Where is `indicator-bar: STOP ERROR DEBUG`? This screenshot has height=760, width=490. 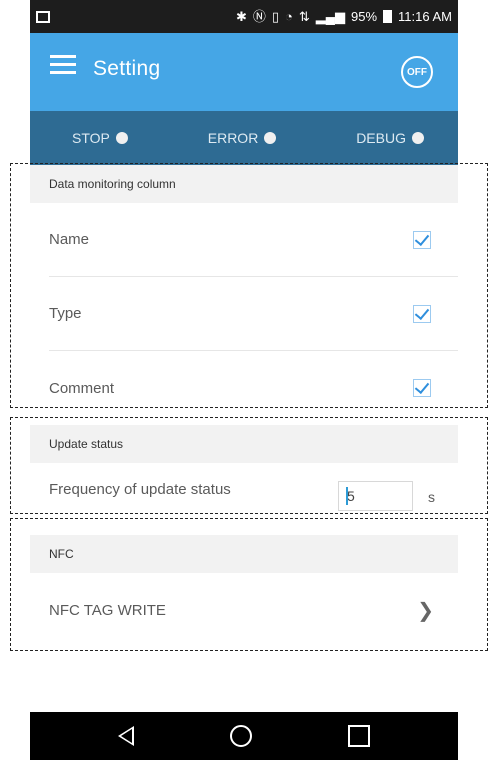
indicator-bar: STOP ERROR DEBUG is located at coordinates (244, 138).